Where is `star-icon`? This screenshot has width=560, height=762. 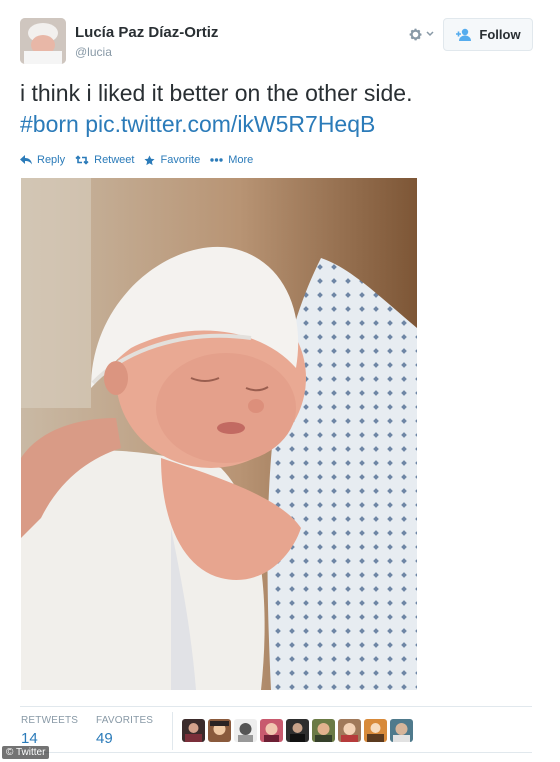
star-icon is located at coordinates (150, 159).